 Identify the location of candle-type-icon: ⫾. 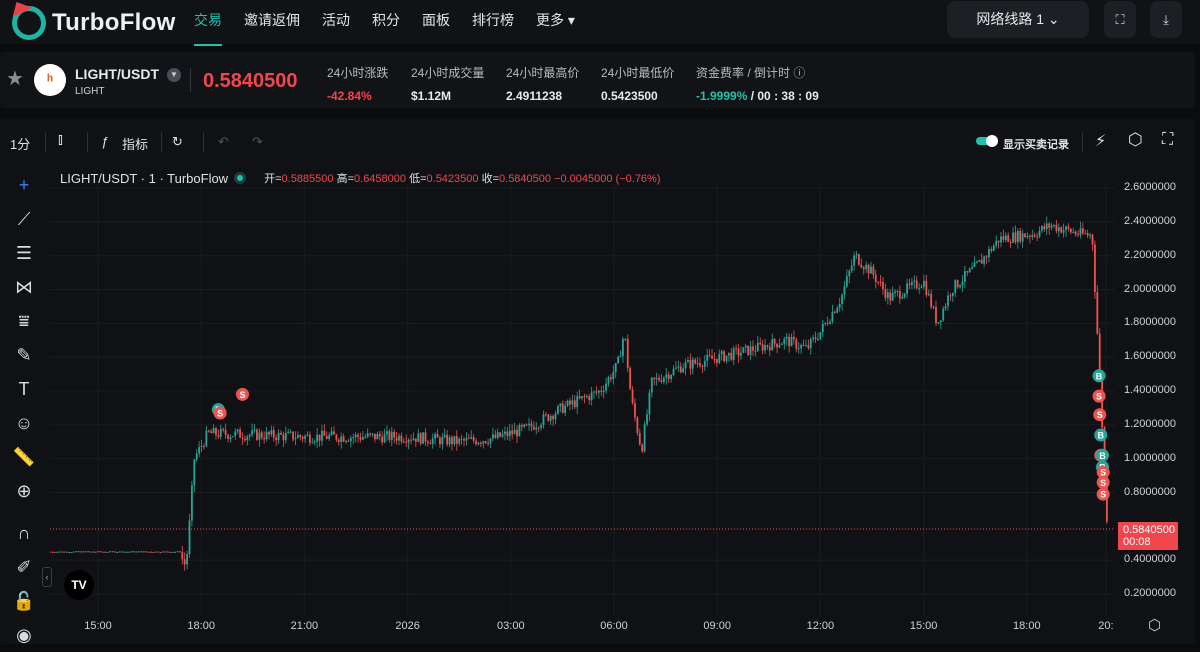
(60, 139).